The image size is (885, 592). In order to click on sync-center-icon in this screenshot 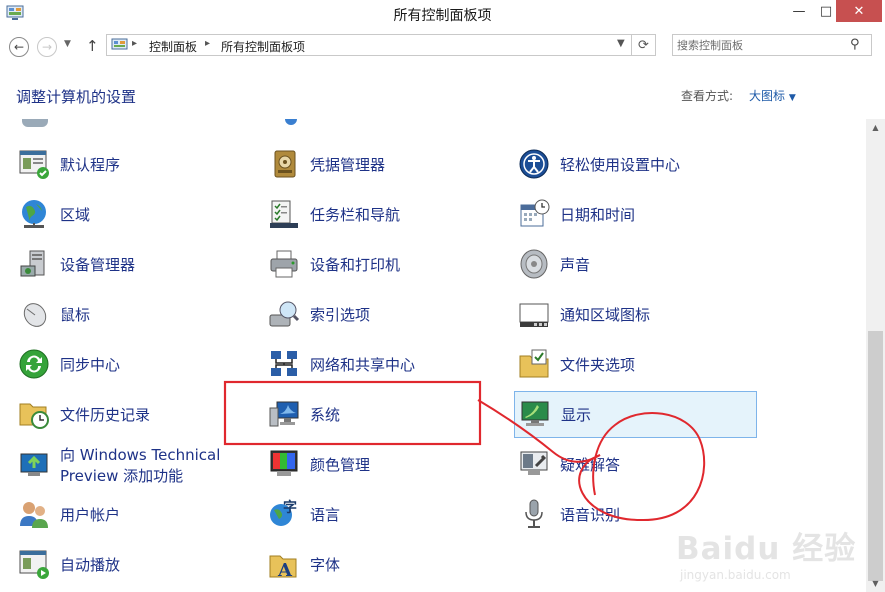, I will do `click(34, 364)`.